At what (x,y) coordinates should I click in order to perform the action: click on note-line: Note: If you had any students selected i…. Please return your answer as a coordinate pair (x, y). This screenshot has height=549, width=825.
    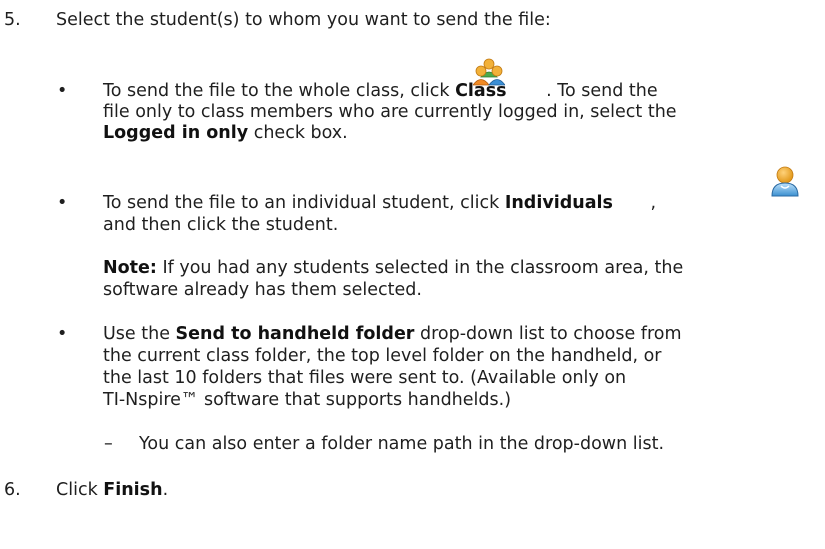
    Looking at the image, I should click on (393, 268).